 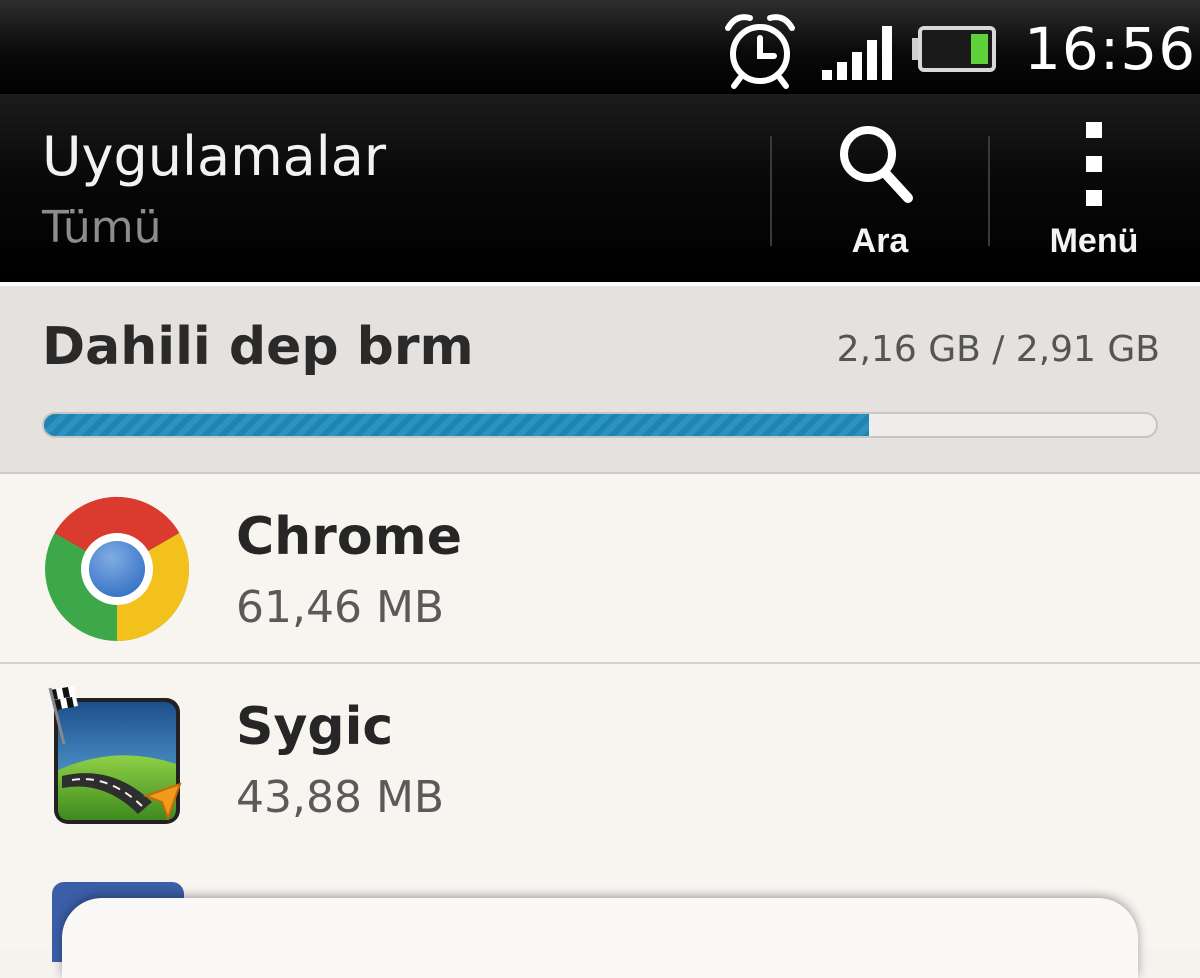 What do you see at coordinates (876, 164) in the screenshot?
I see `search-icon` at bounding box center [876, 164].